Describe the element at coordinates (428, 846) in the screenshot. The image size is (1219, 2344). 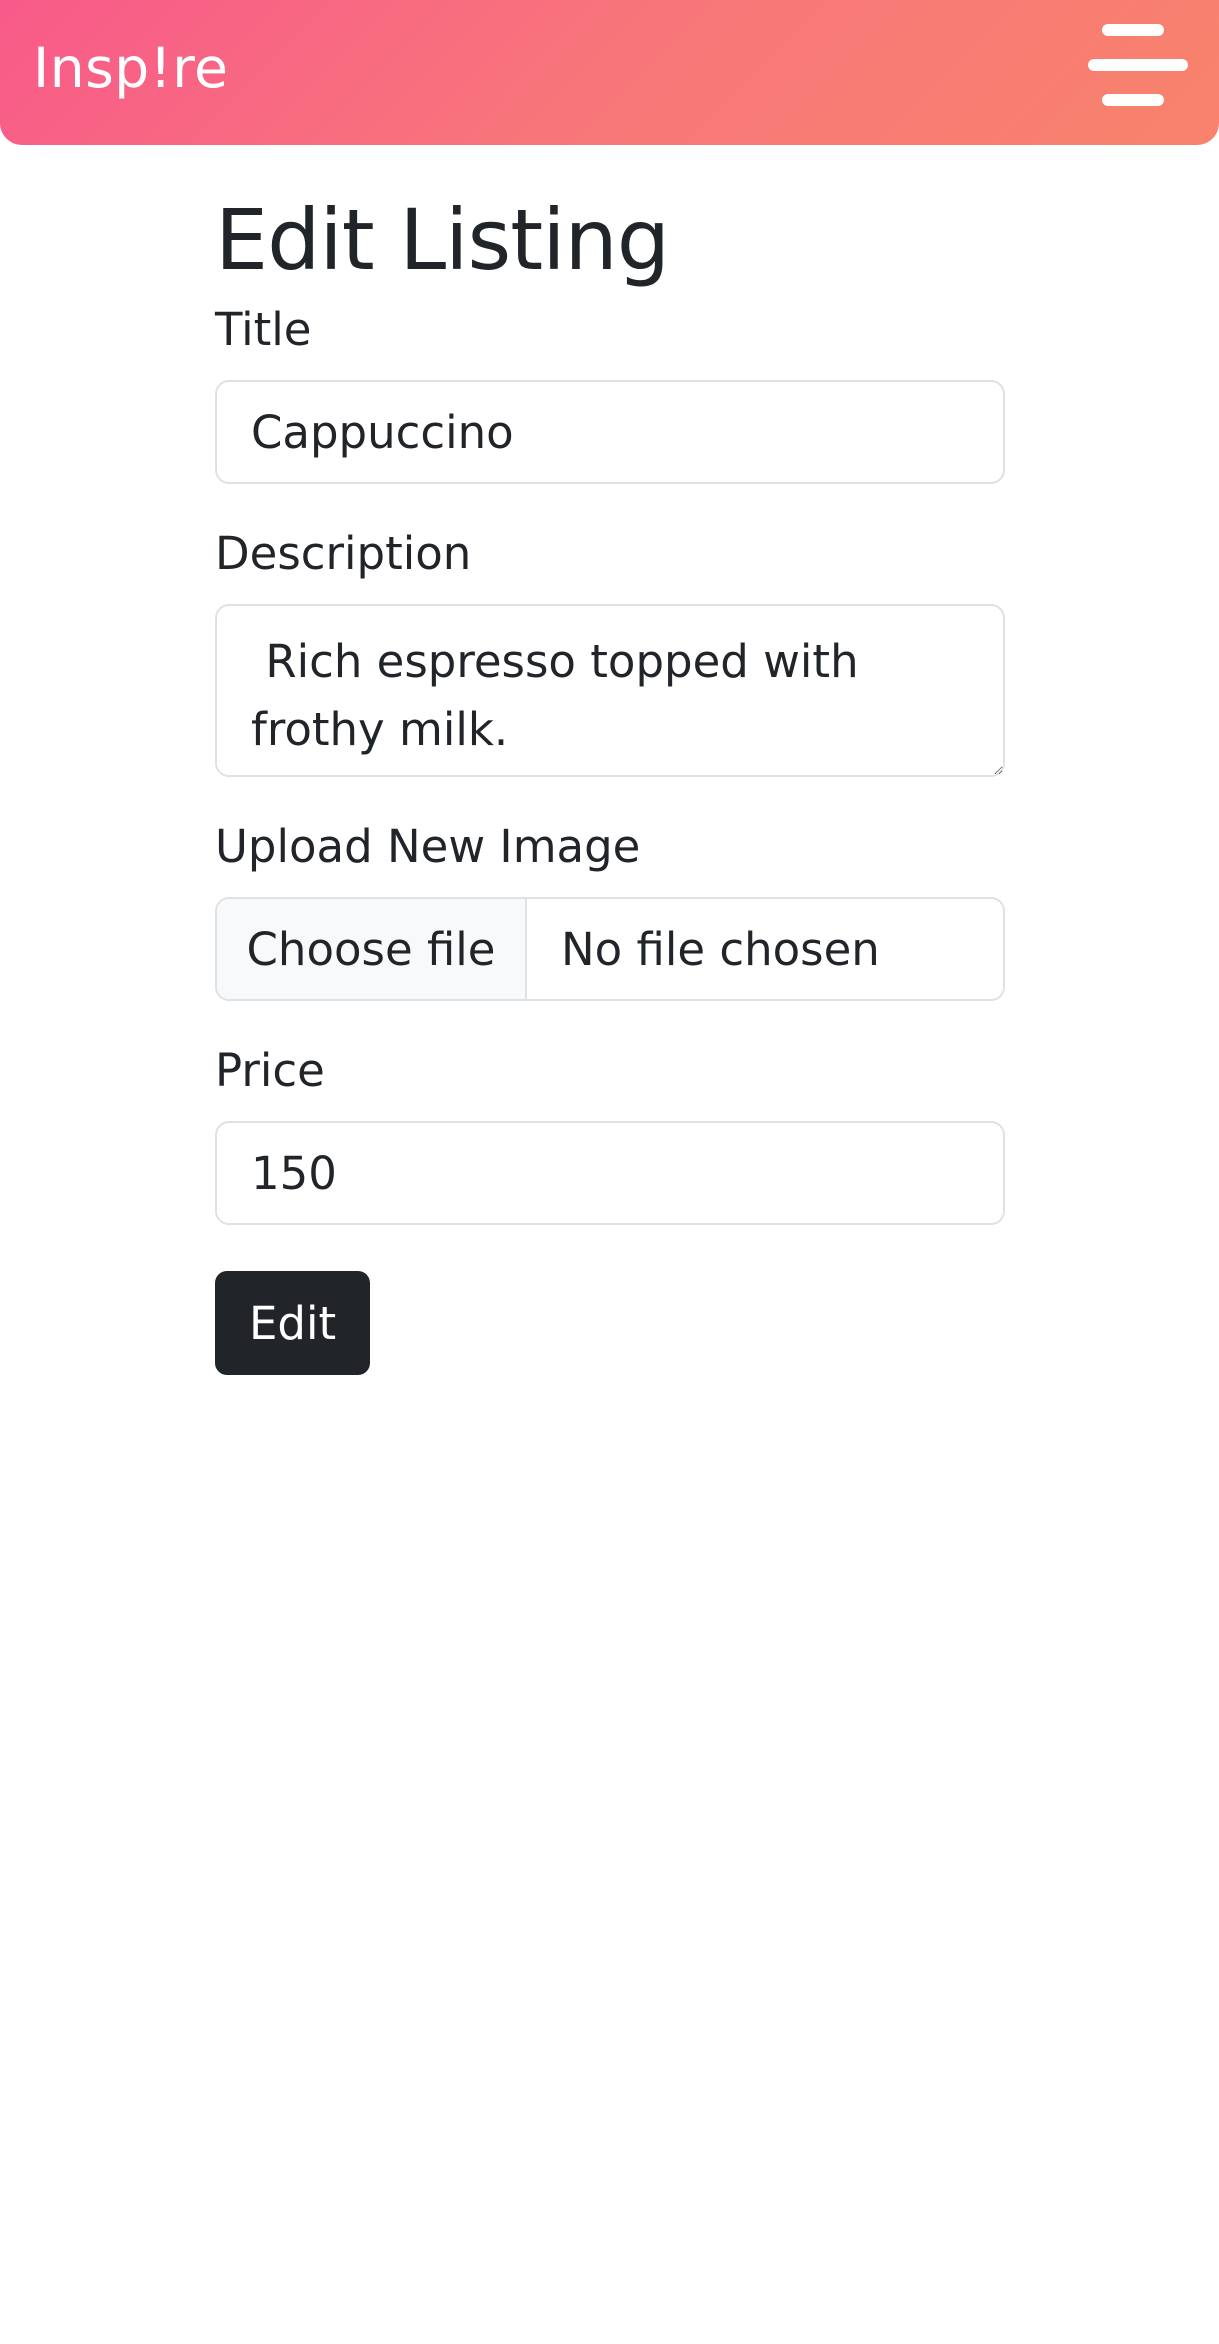
I see `image-upload-label: Upload New Image` at that location.